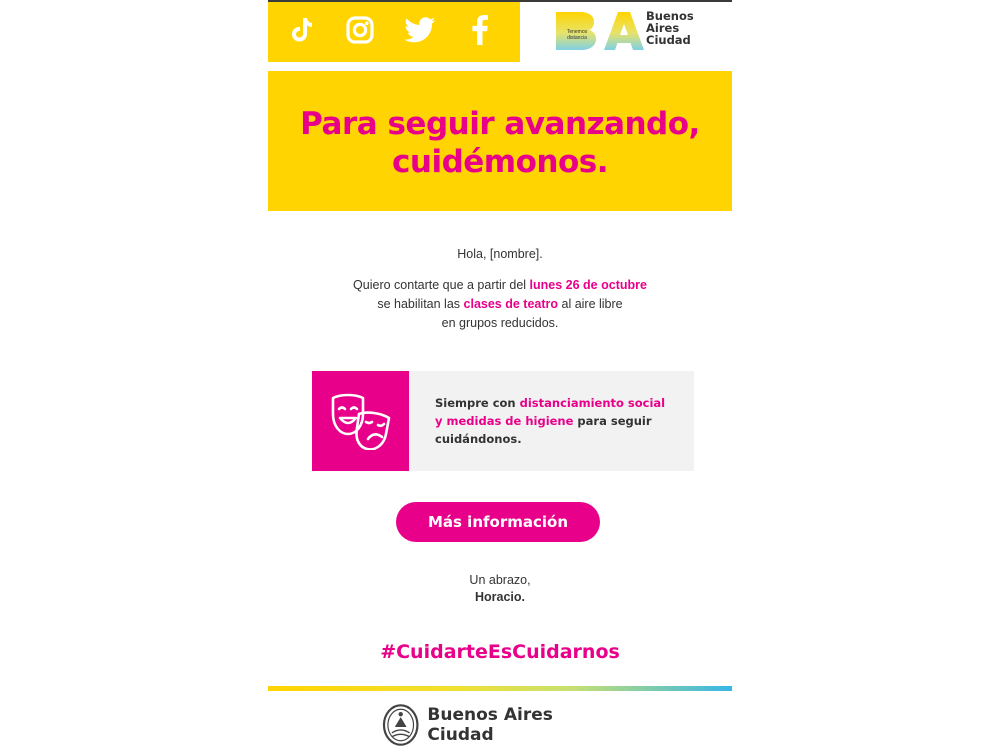 The image size is (1000, 750). Describe the element at coordinates (498, 522) in the screenshot. I see `more-info-button: Más información` at that location.